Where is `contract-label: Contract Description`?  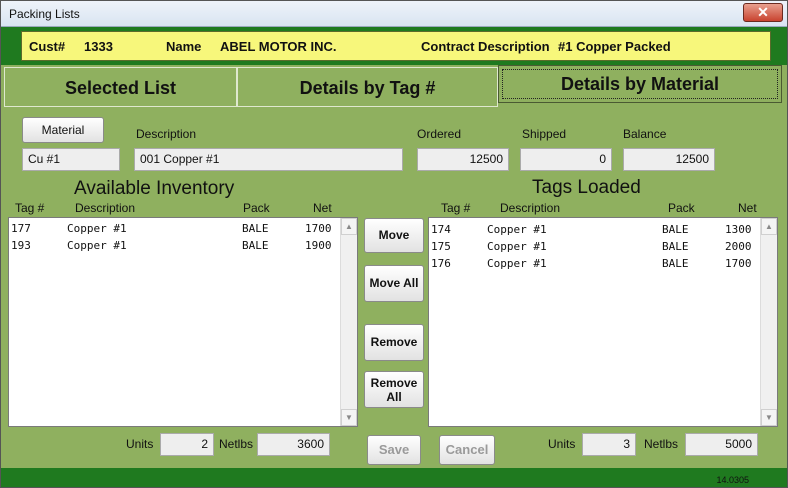 contract-label: Contract Description is located at coordinates (485, 46).